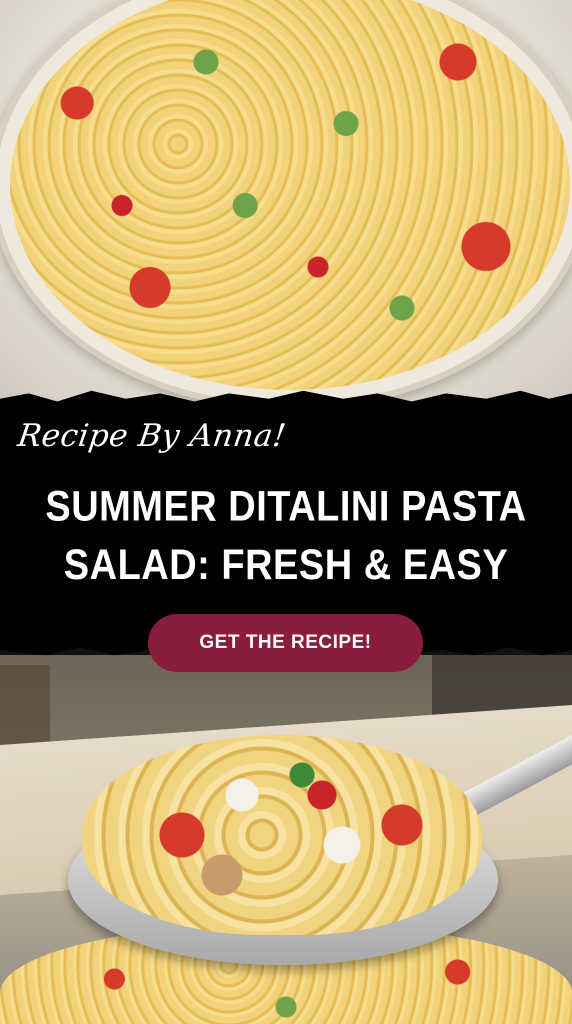 This screenshot has width=572, height=1024. I want to click on pasta-spoonful, so click(282, 835).